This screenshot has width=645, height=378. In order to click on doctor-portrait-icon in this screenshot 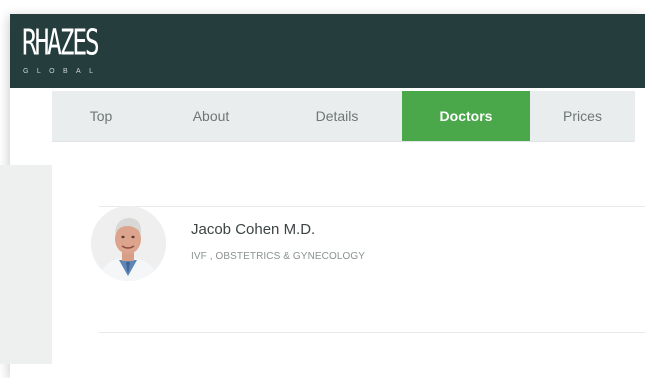, I will do `click(128, 243)`.